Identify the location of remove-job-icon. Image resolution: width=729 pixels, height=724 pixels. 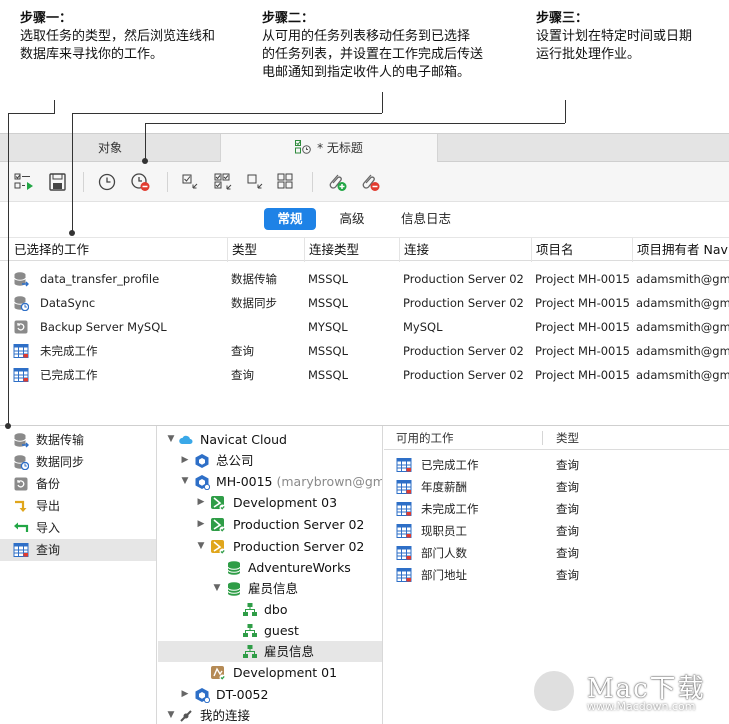
(256, 182).